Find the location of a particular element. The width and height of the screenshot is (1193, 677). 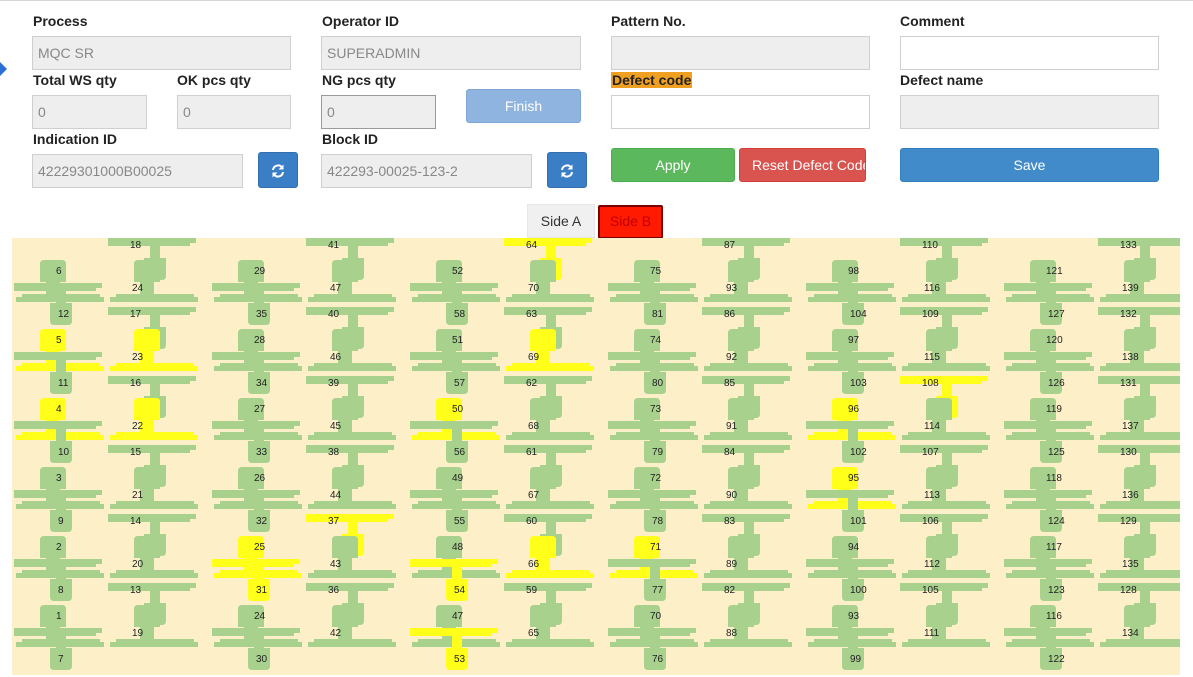

piece-93: 93 is located at coordinates (748, 281).